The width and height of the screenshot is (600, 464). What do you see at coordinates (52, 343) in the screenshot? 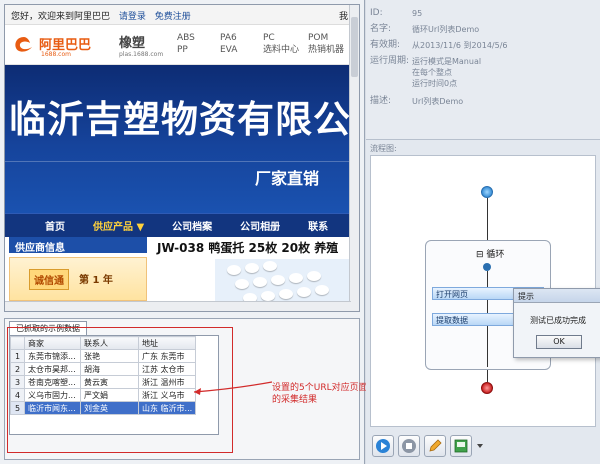
I see `column-header-merchant: 商家` at bounding box center [52, 343].